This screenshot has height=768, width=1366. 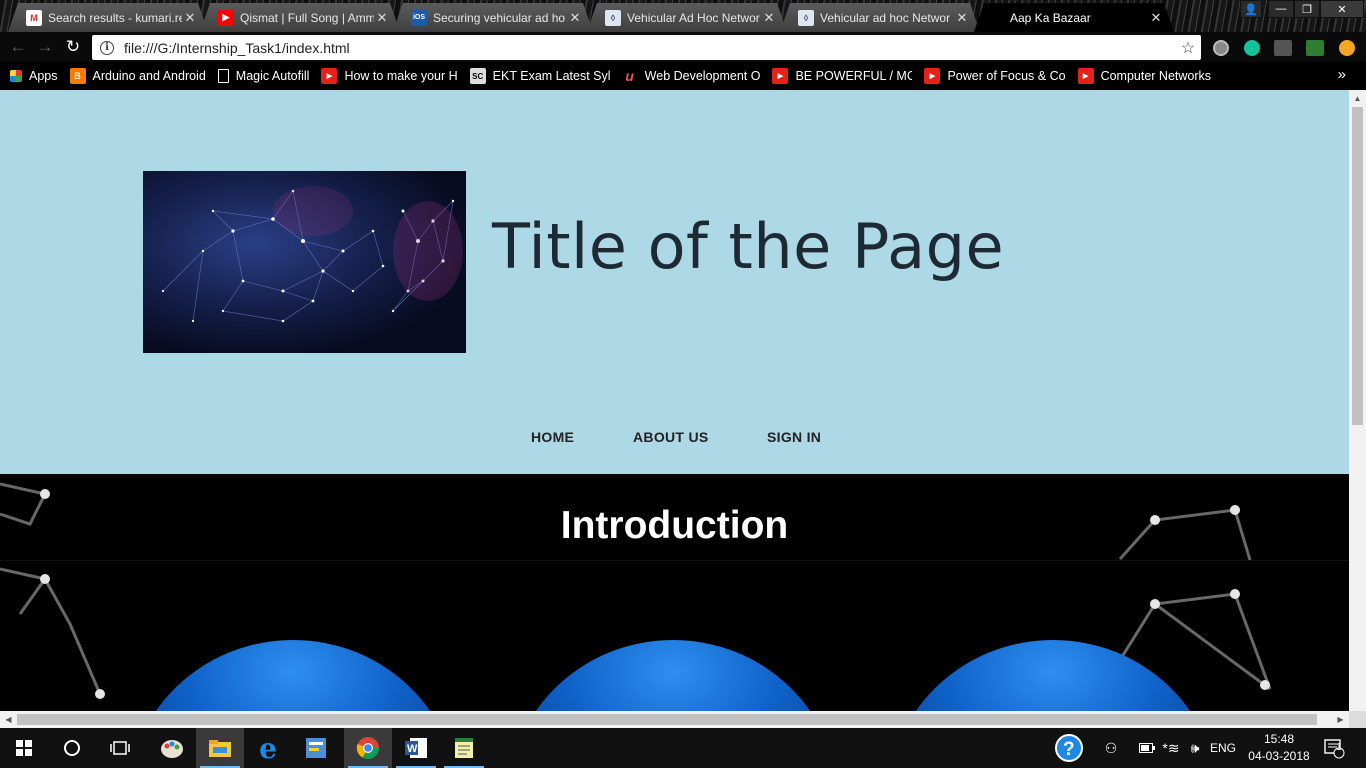 What do you see at coordinates (73, 47) in the screenshot?
I see `reload-button: ↻` at bounding box center [73, 47].